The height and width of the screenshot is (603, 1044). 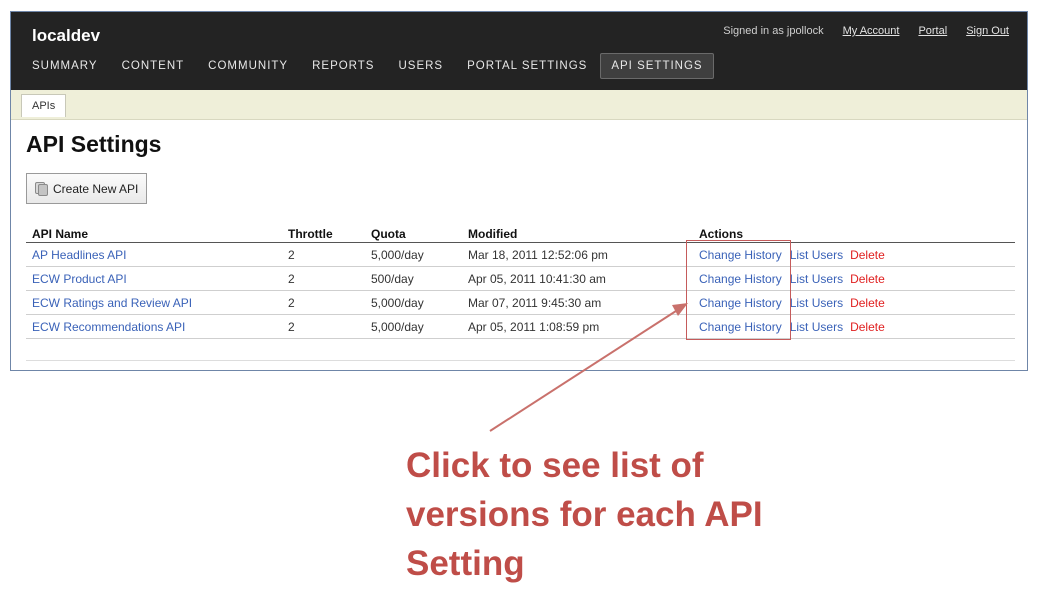 I want to click on arrow-head, so click(x=680, y=309).